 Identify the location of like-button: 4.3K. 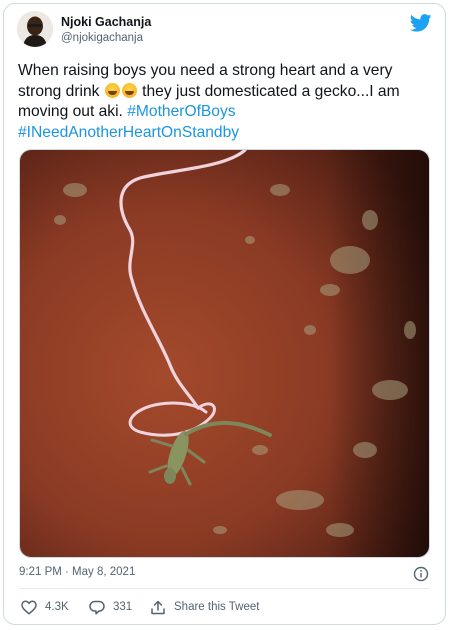
(45, 607).